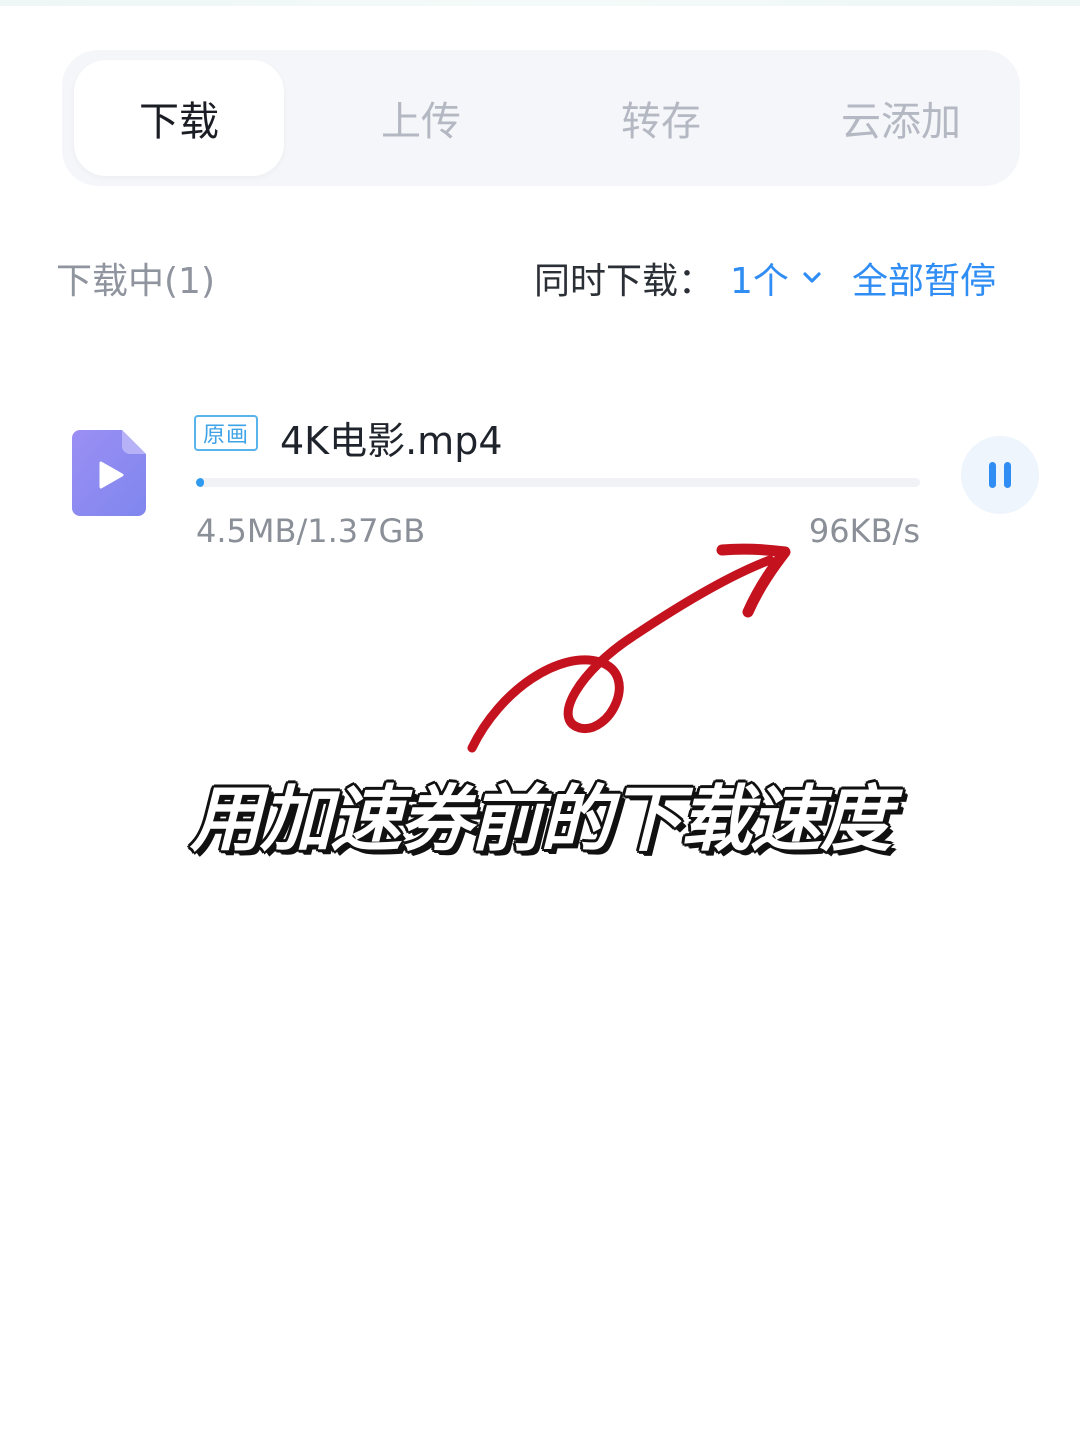 Image resolution: width=1080 pixels, height=1440 pixels. What do you see at coordinates (540, 819) in the screenshot?
I see `annotation-caption: 用加速券前的下载速度` at bounding box center [540, 819].